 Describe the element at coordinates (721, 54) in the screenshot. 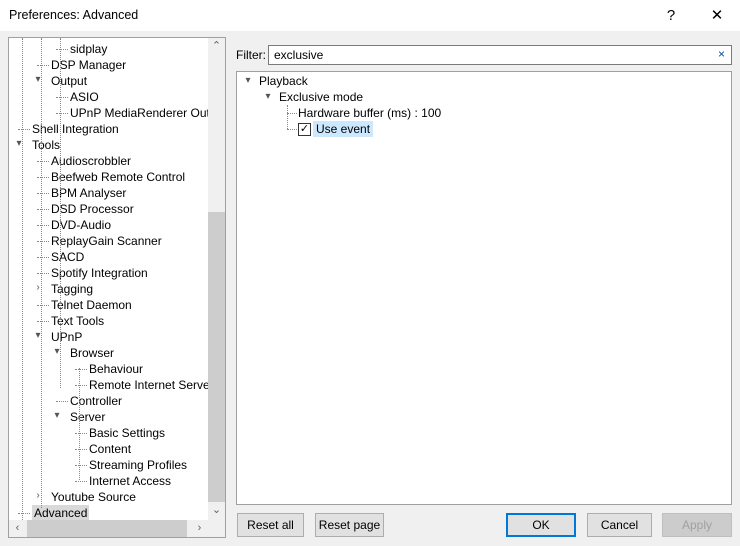

I see `clear-filter-icon: ×` at that location.